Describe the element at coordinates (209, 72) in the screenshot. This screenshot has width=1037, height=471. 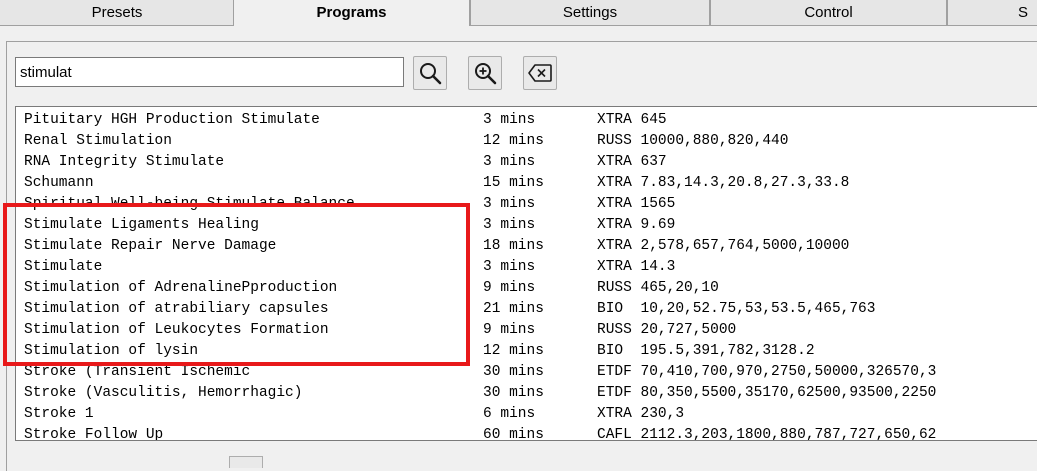
I see `search-input` at that location.